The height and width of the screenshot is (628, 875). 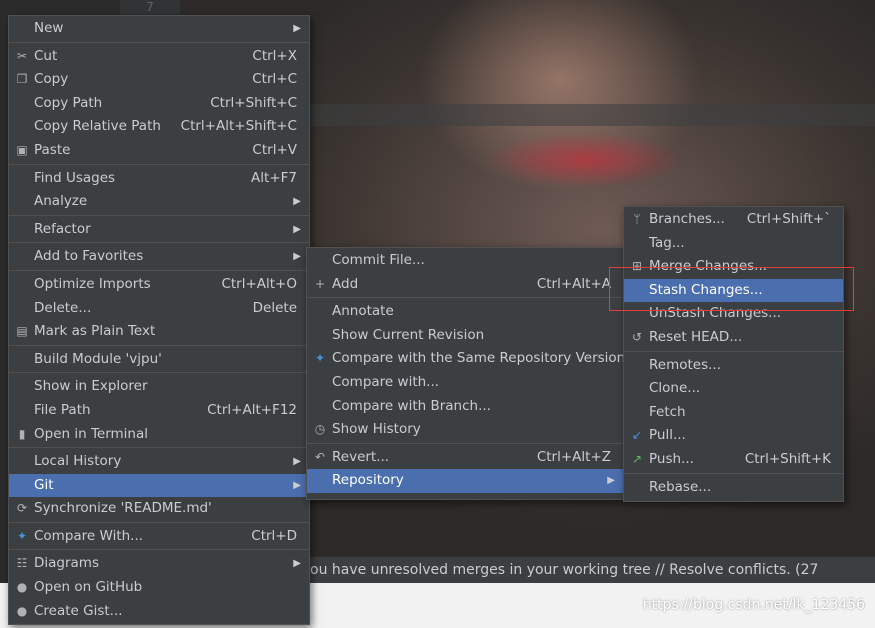 I want to click on menu-item-compare-with: ✦ Compare With... Ctrl+D, so click(x=159, y=537).